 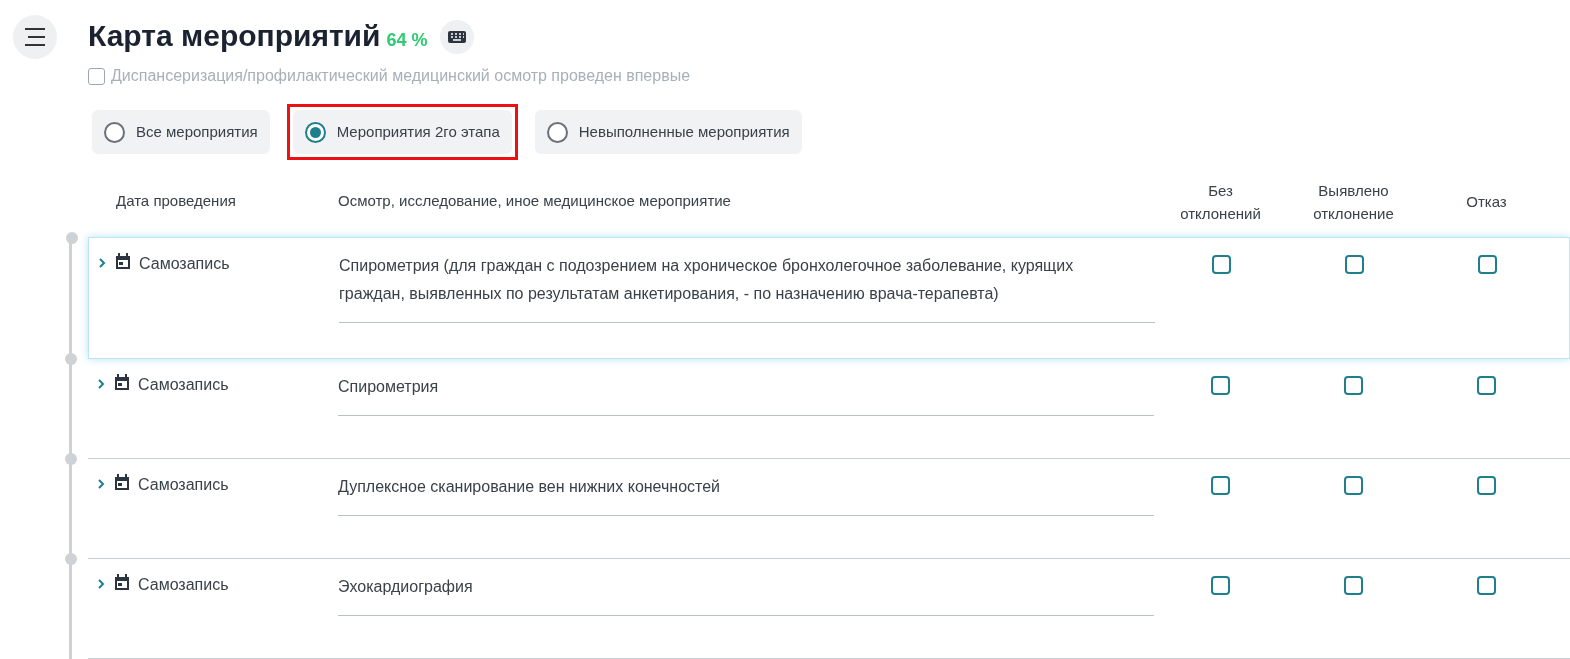 I want to click on column-header: Дата проведения, so click(x=176, y=201).